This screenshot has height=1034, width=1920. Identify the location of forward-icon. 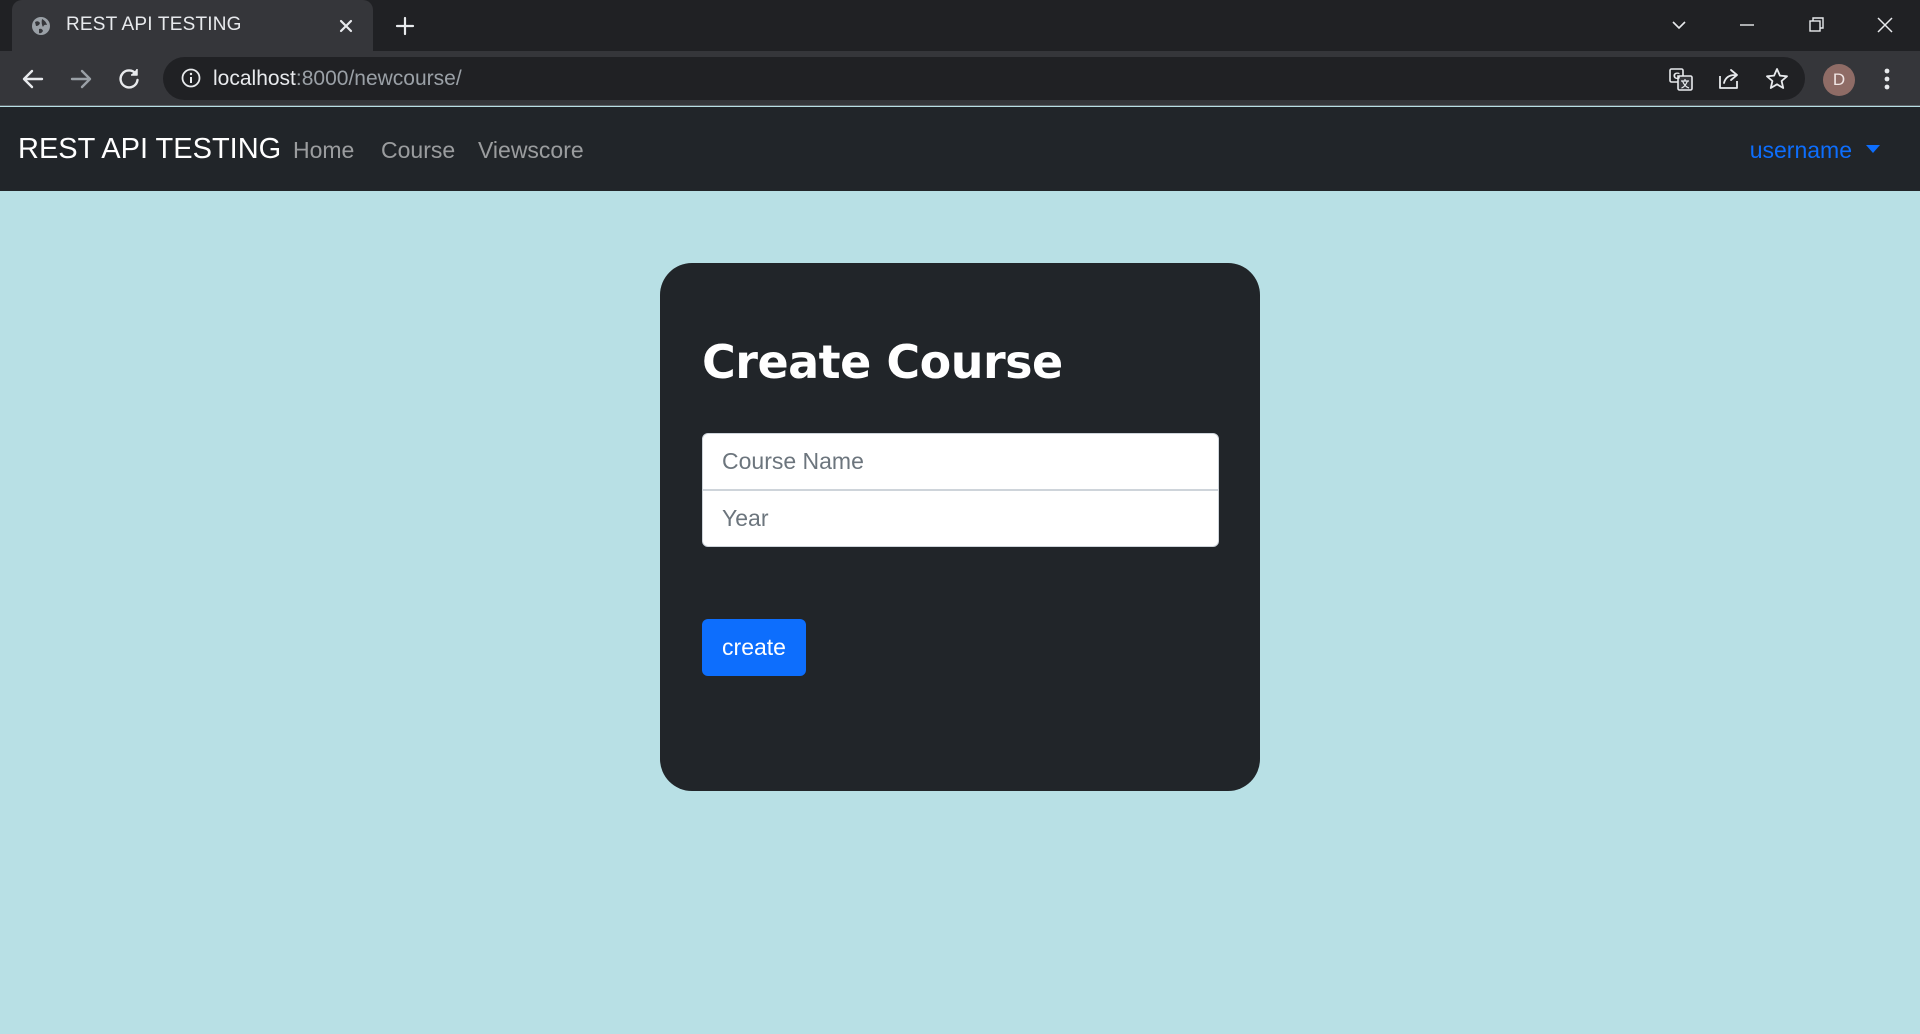
(81, 79).